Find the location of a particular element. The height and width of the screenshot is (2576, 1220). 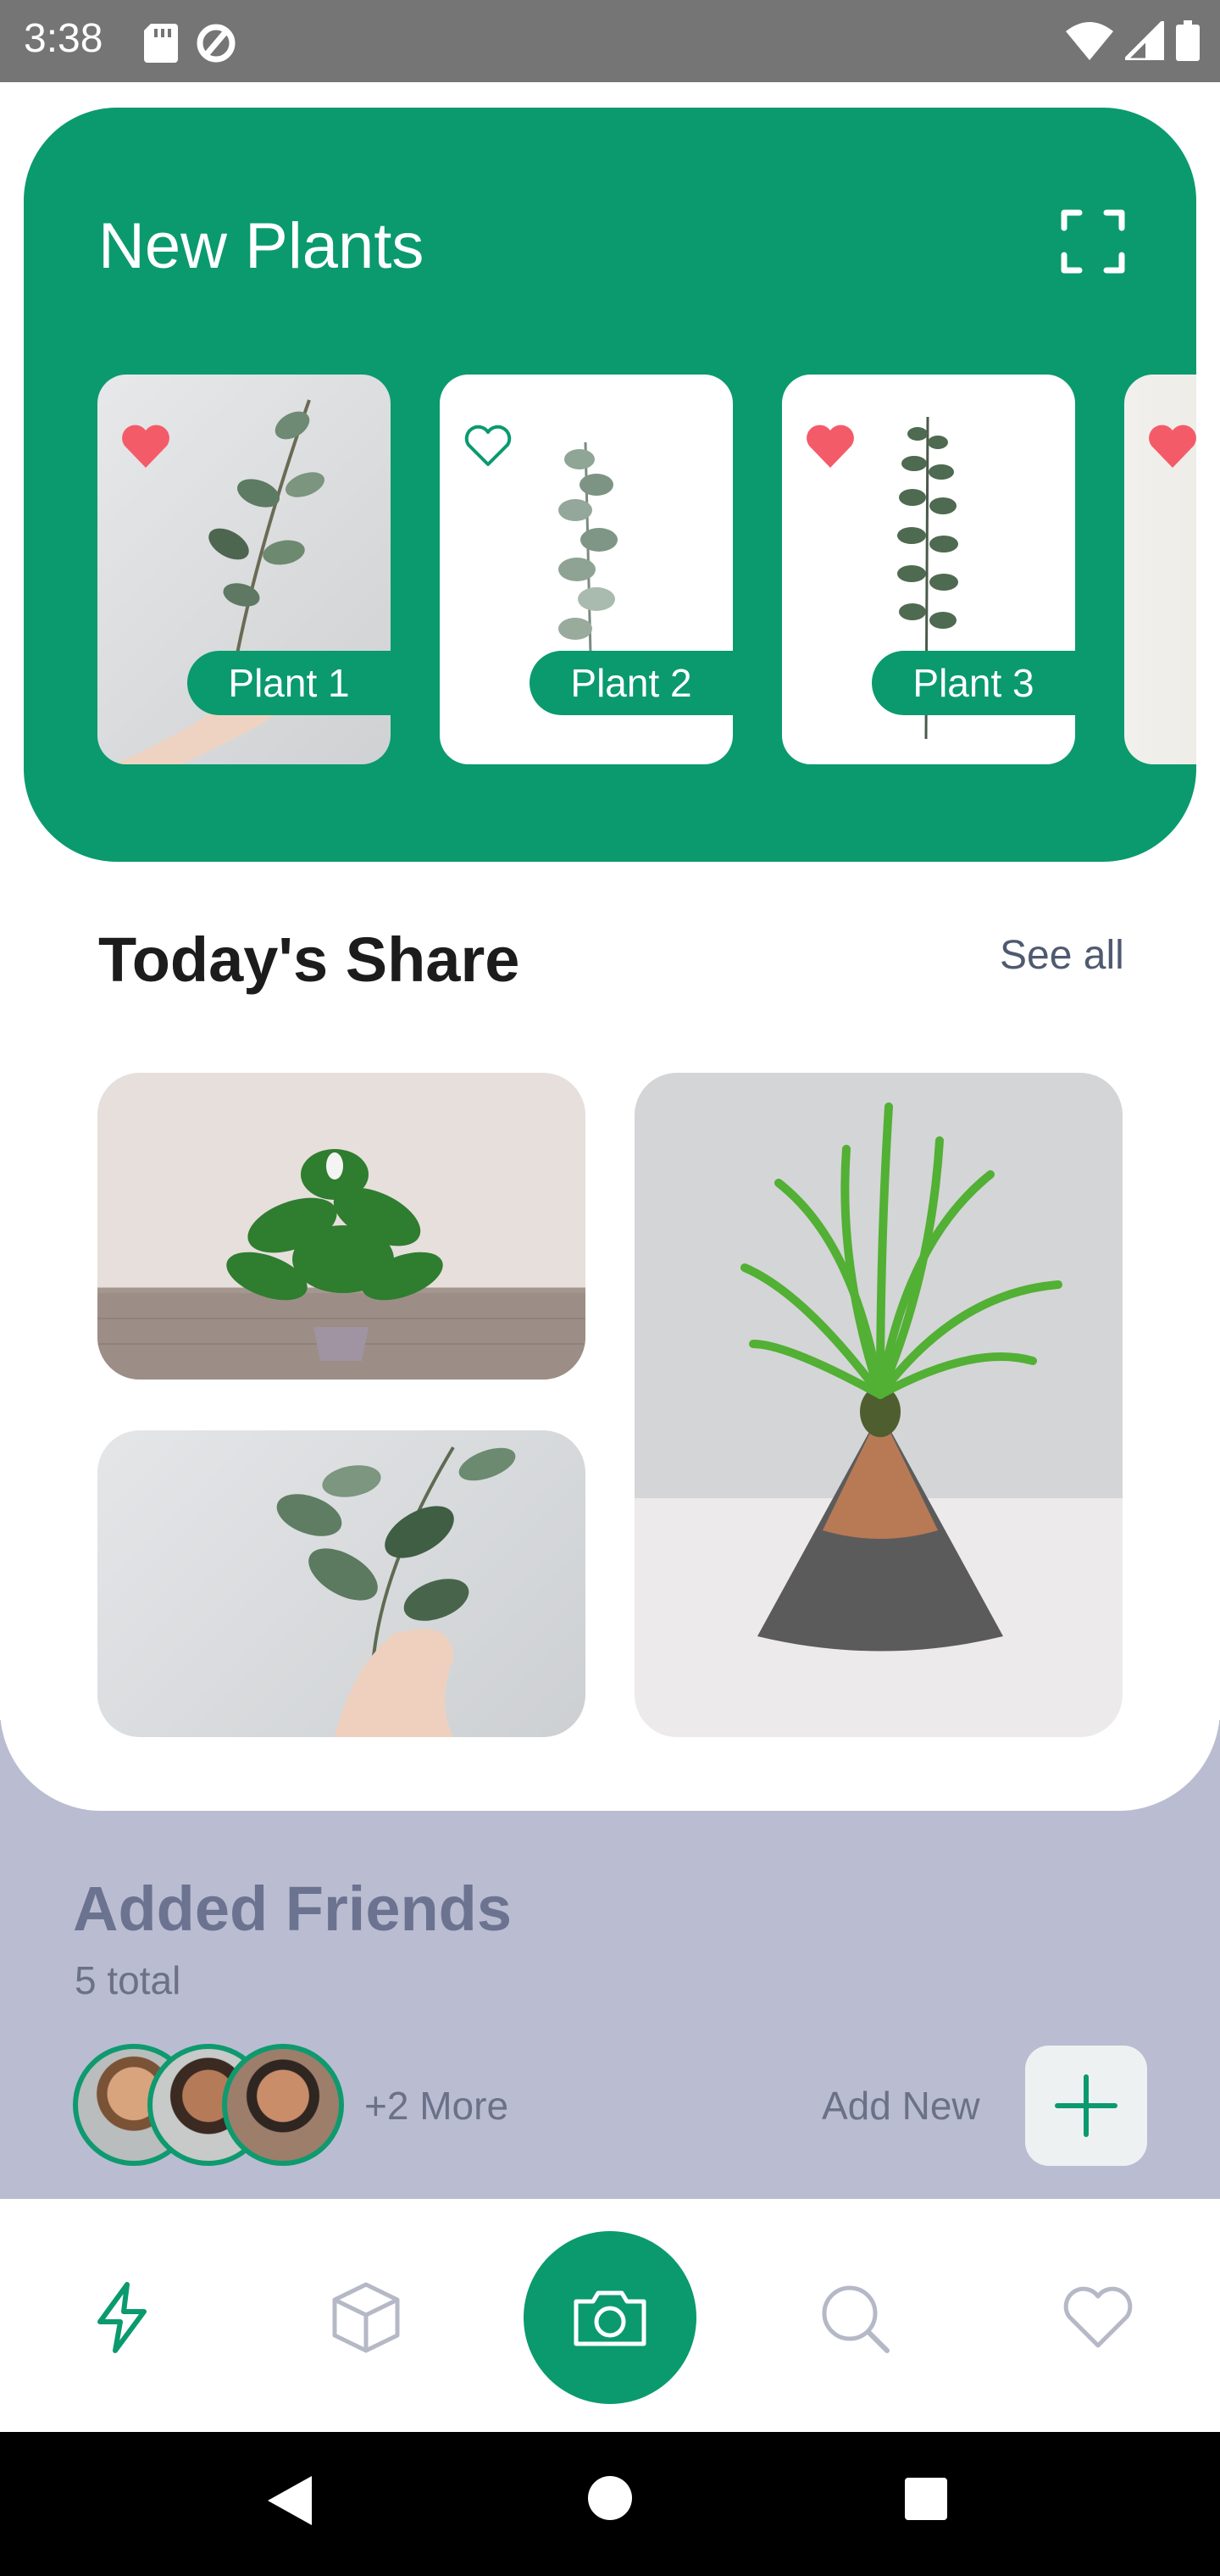

heart-outline-icon is located at coordinates (488, 445).